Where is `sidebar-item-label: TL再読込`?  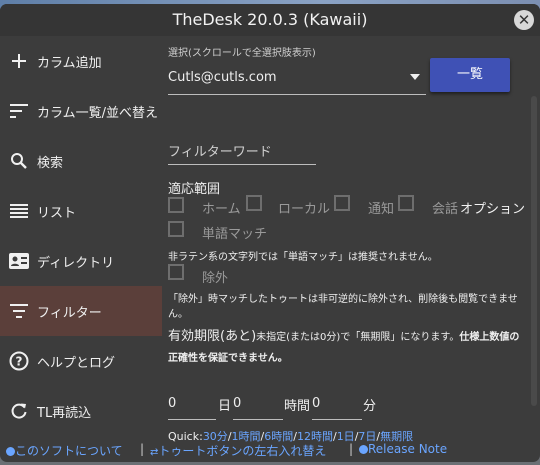
sidebar-item-label: TL再読込 is located at coordinates (64, 413).